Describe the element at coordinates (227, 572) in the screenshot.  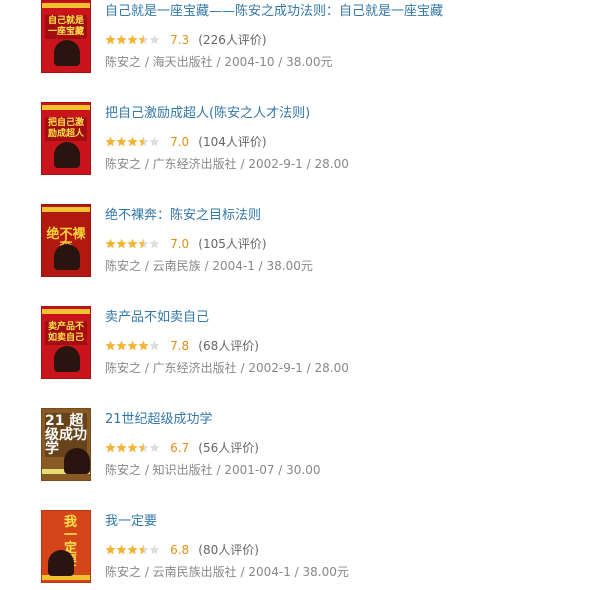
I see `book-publisher-info: 陈安之 / 云南民族出版社 / 2004-1 / 38.00元` at that location.